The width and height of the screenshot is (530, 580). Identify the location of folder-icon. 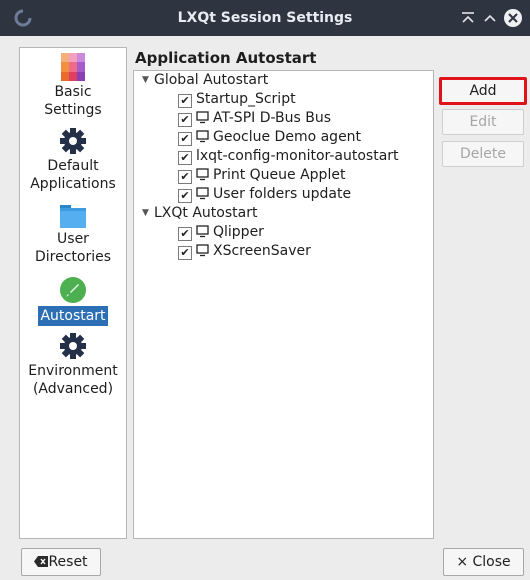
(73, 216).